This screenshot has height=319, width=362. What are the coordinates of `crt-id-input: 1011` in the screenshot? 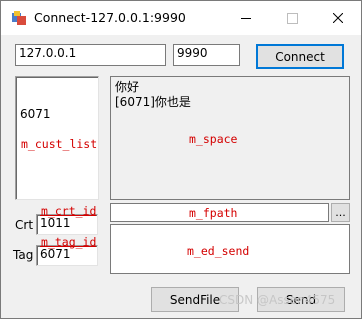 It's located at (67, 224).